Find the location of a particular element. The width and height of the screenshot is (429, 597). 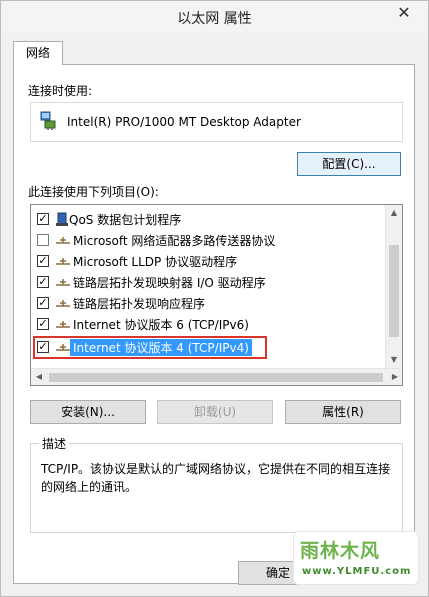

vertical-scrollbar: ▲ ▼ is located at coordinates (393, 286).